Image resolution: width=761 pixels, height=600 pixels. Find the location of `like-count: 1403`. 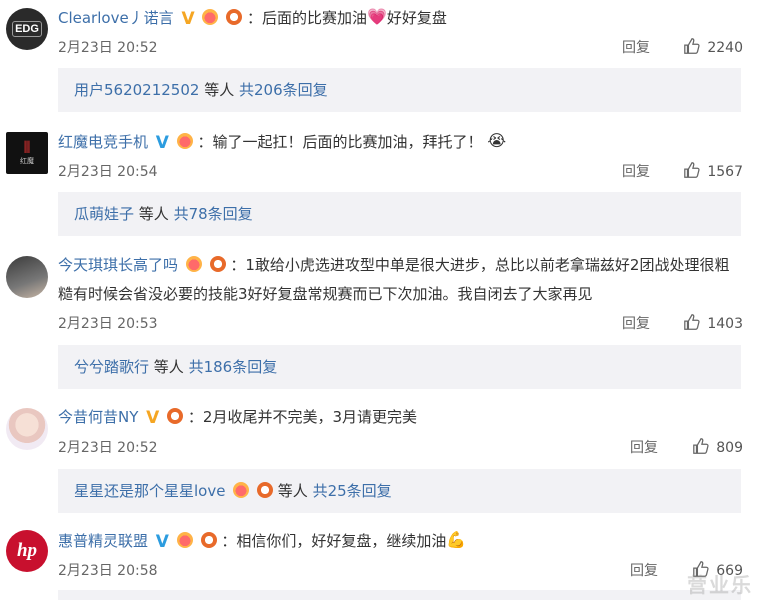

like-count: 1403 is located at coordinates (725, 324).